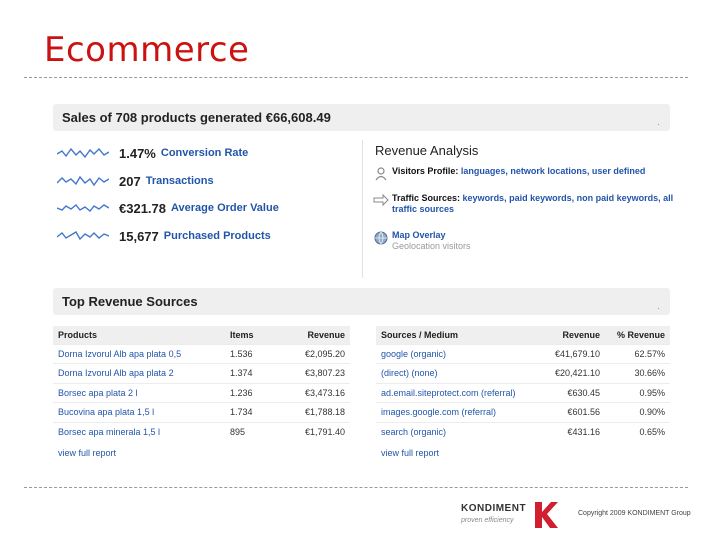 Image resolution: width=720 pixels, height=540 pixels. Describe the element at coordinates (225, 208) in the screenshot. I see `metric-label: Average Order Value` at that location.